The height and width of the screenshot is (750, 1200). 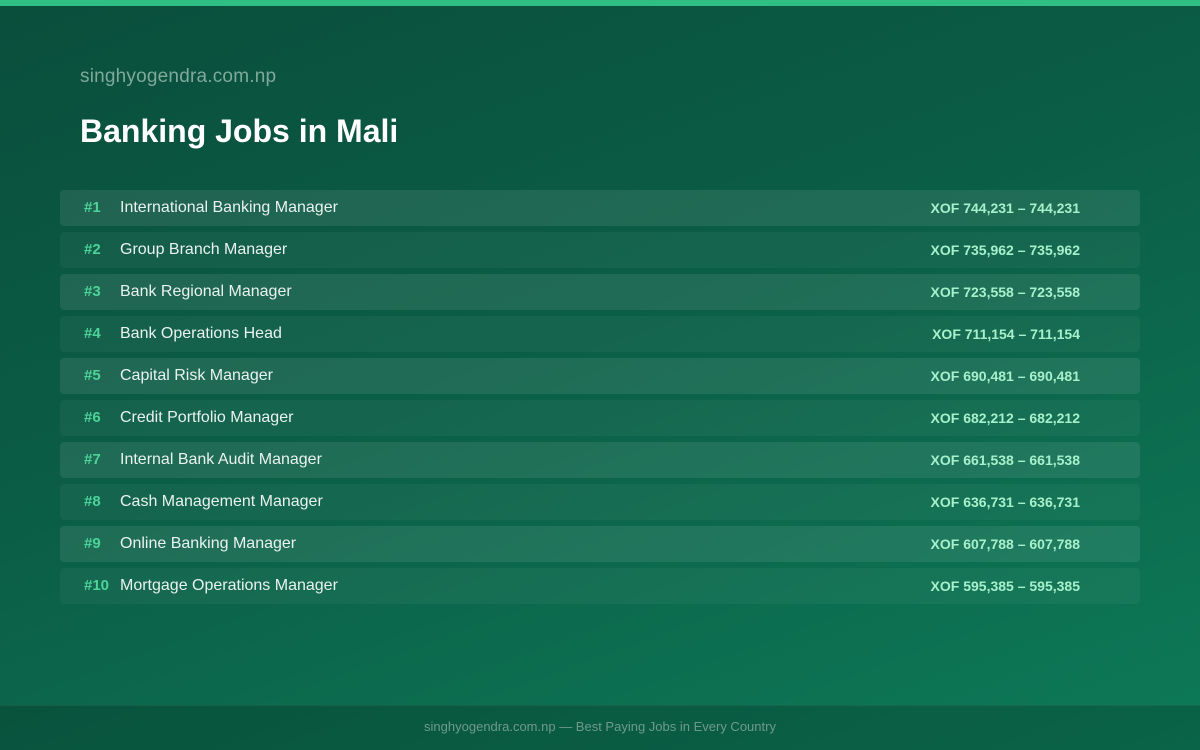 I want to click on job-salary: XOF 744,231 – 744,231, so click(x=1005, y=208).